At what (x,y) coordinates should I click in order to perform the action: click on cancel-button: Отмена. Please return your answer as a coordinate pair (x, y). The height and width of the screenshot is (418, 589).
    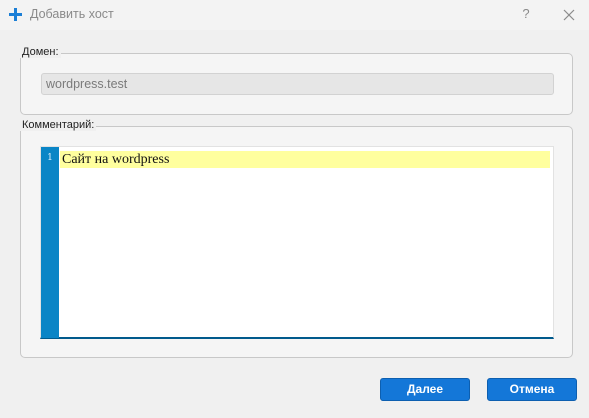
    Looking at the image, I should click on (532, 389).